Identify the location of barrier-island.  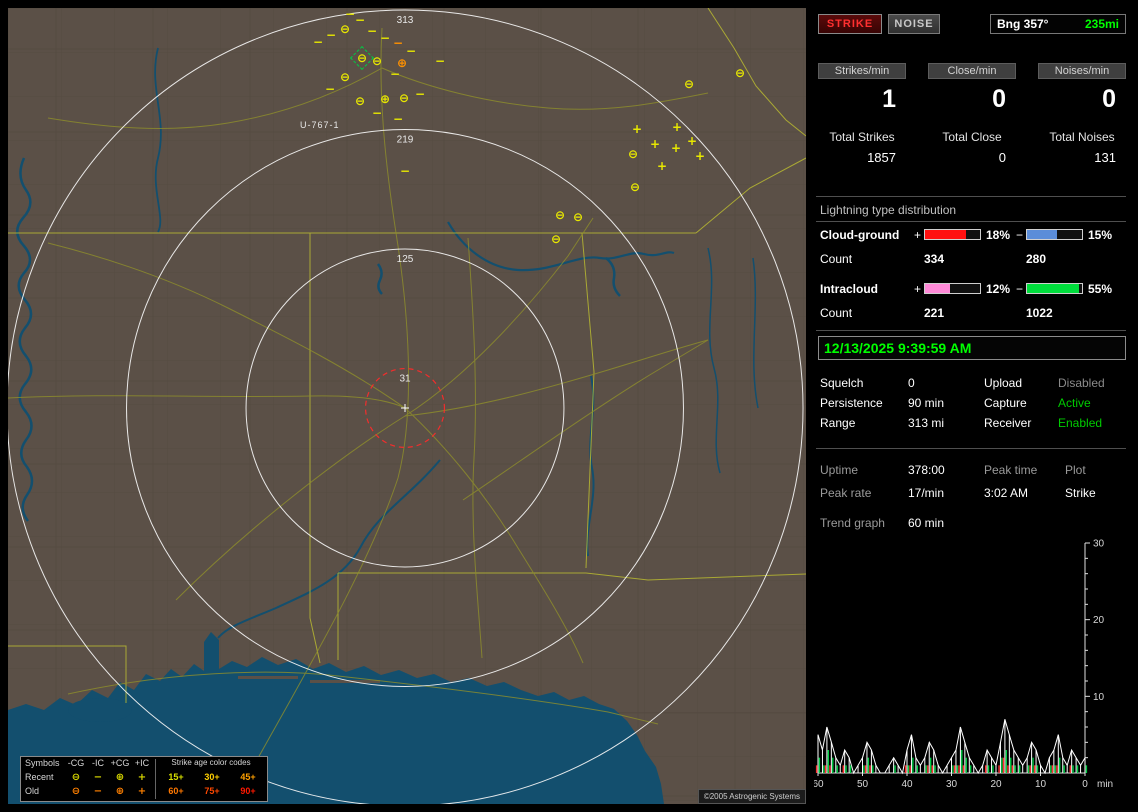
(268, 677).